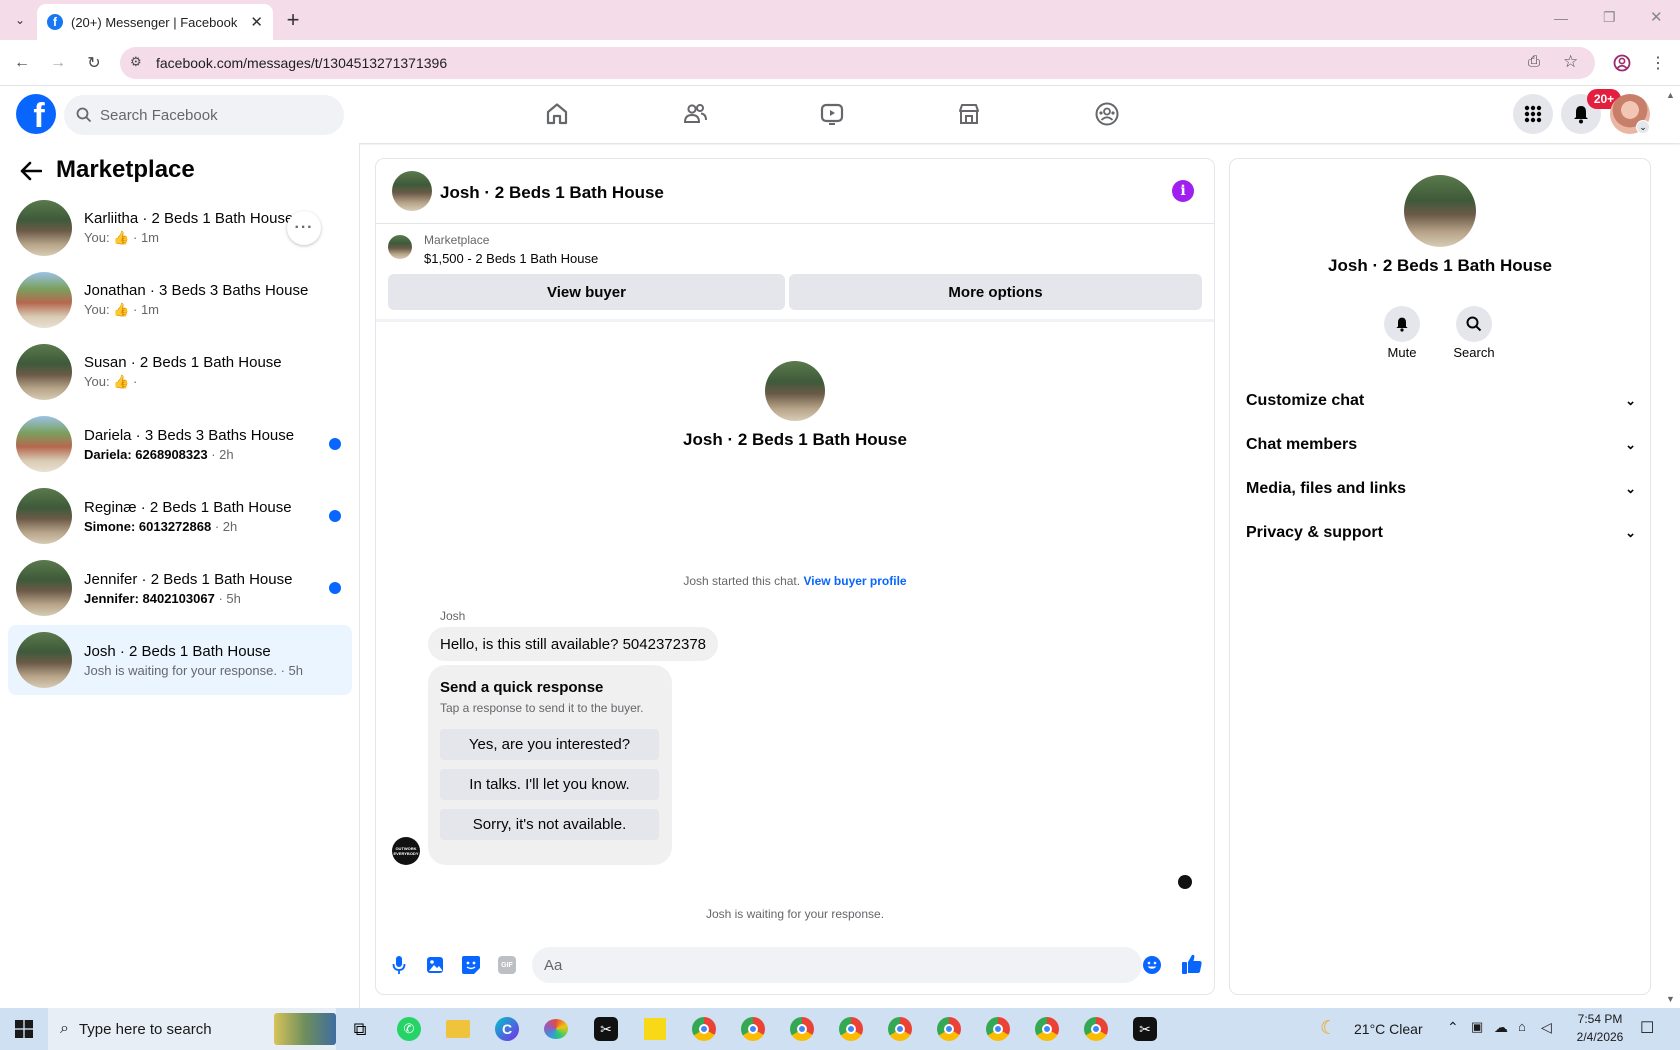 The height and width of the screenshot is (1050, 1680). What do you see at coordinates (1622, 63) in the screenshot?
I see `profile-icon` at bounding box center [1622, 63].